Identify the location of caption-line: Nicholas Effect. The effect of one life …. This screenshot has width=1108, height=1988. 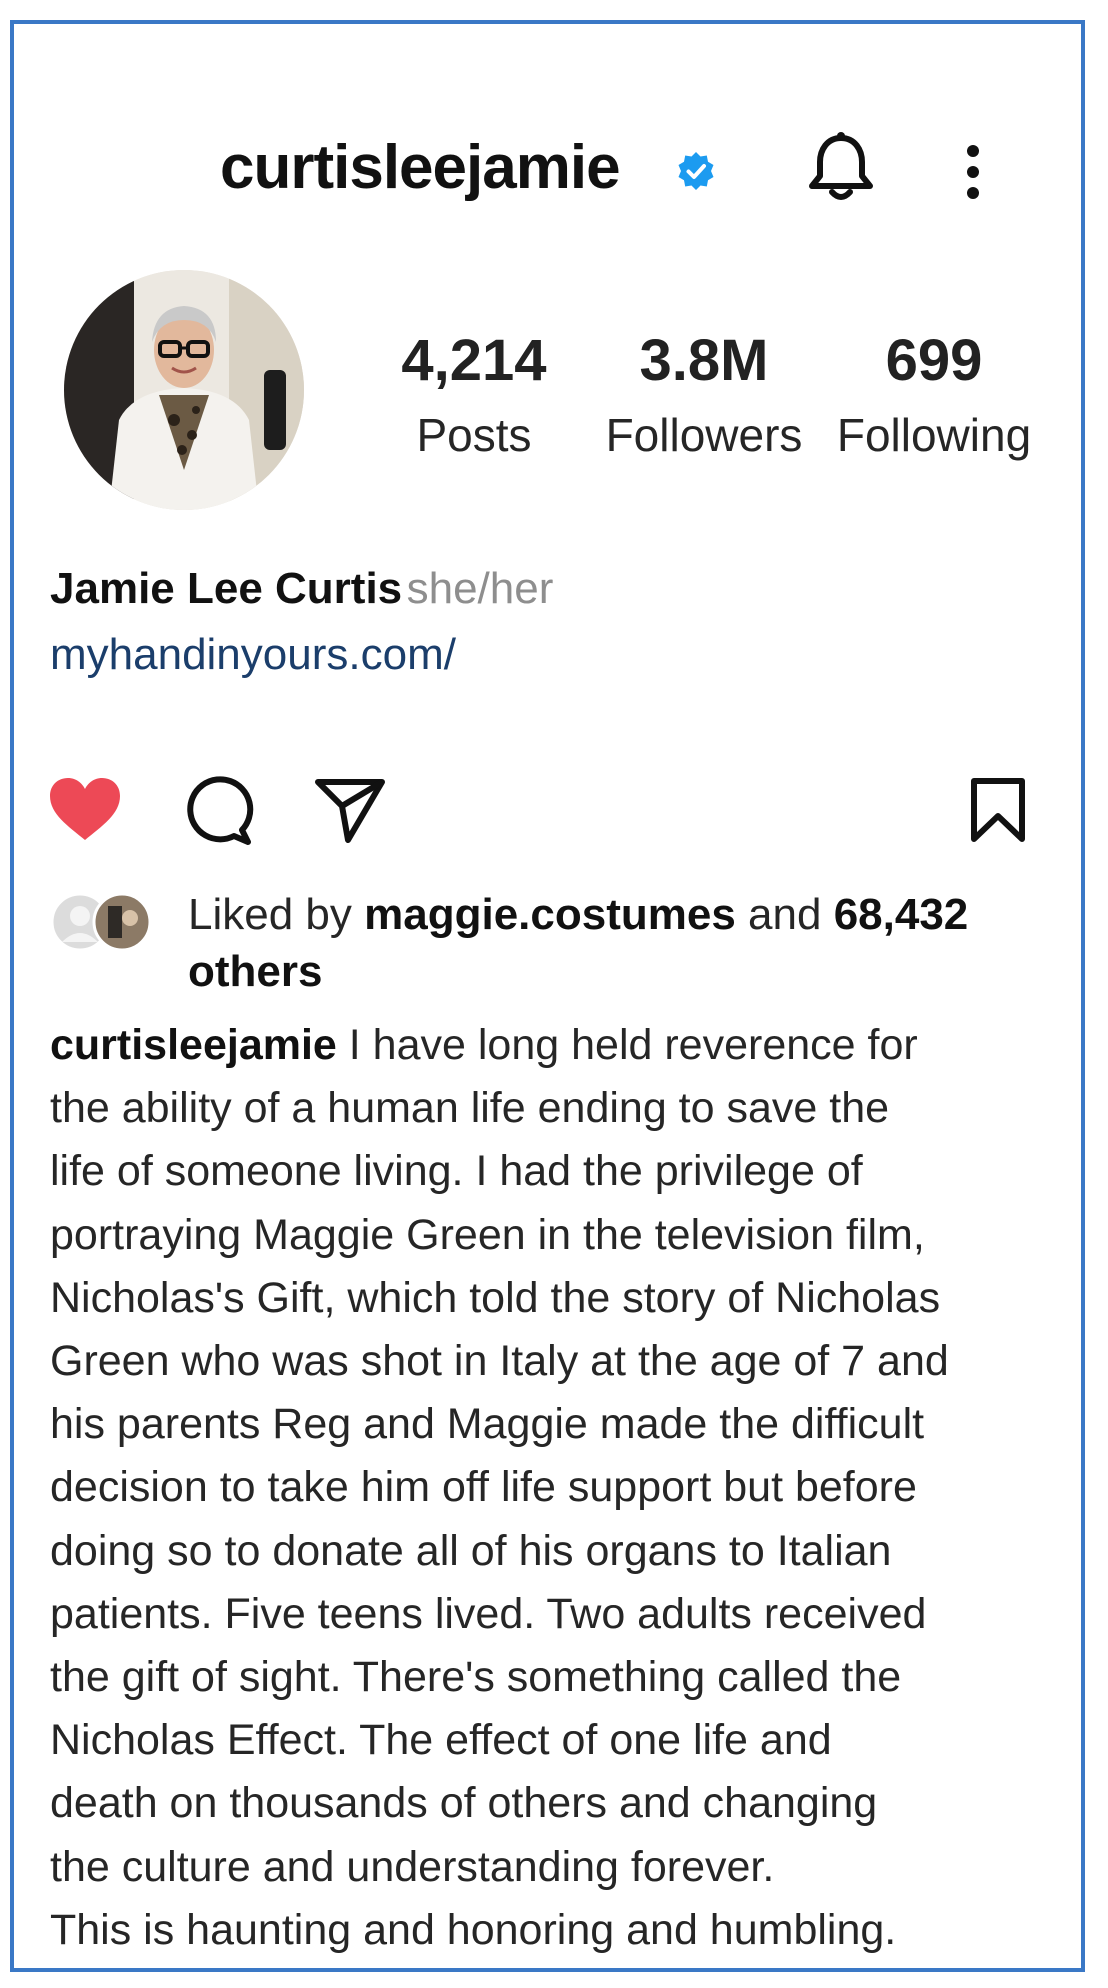
(441, 1740).